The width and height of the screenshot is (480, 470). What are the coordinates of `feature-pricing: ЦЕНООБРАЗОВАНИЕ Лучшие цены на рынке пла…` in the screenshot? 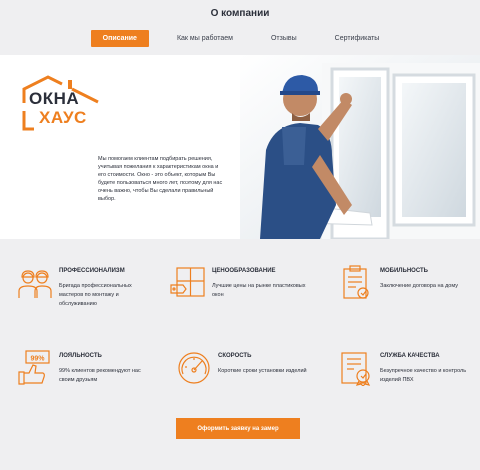 It's located at (245, 295).